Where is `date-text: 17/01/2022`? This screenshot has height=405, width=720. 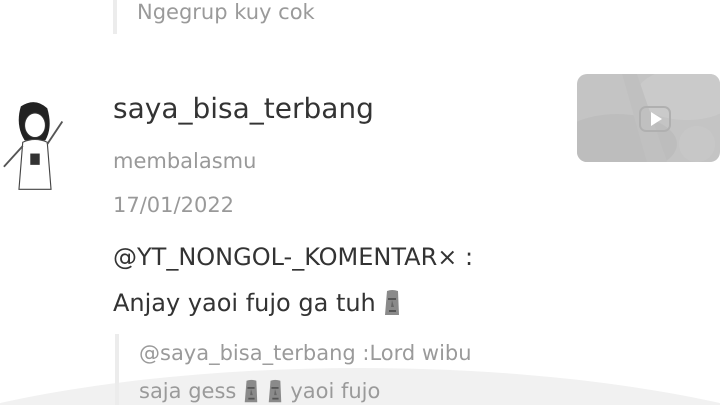 date-text: 17/01/2022 is located at coordinates (174, 205).